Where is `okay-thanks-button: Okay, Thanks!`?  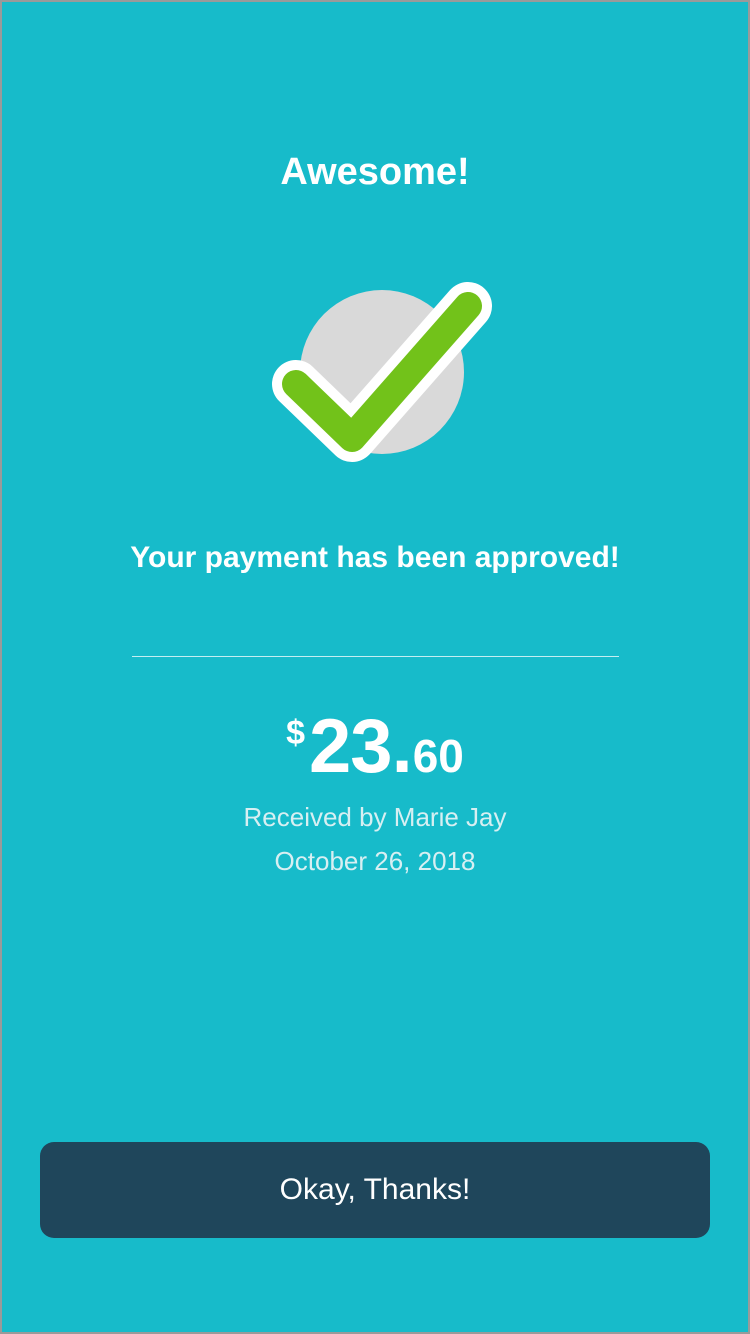 okay-thanks-button: Okay, Thanks! is located at coordinates (375, 1190).